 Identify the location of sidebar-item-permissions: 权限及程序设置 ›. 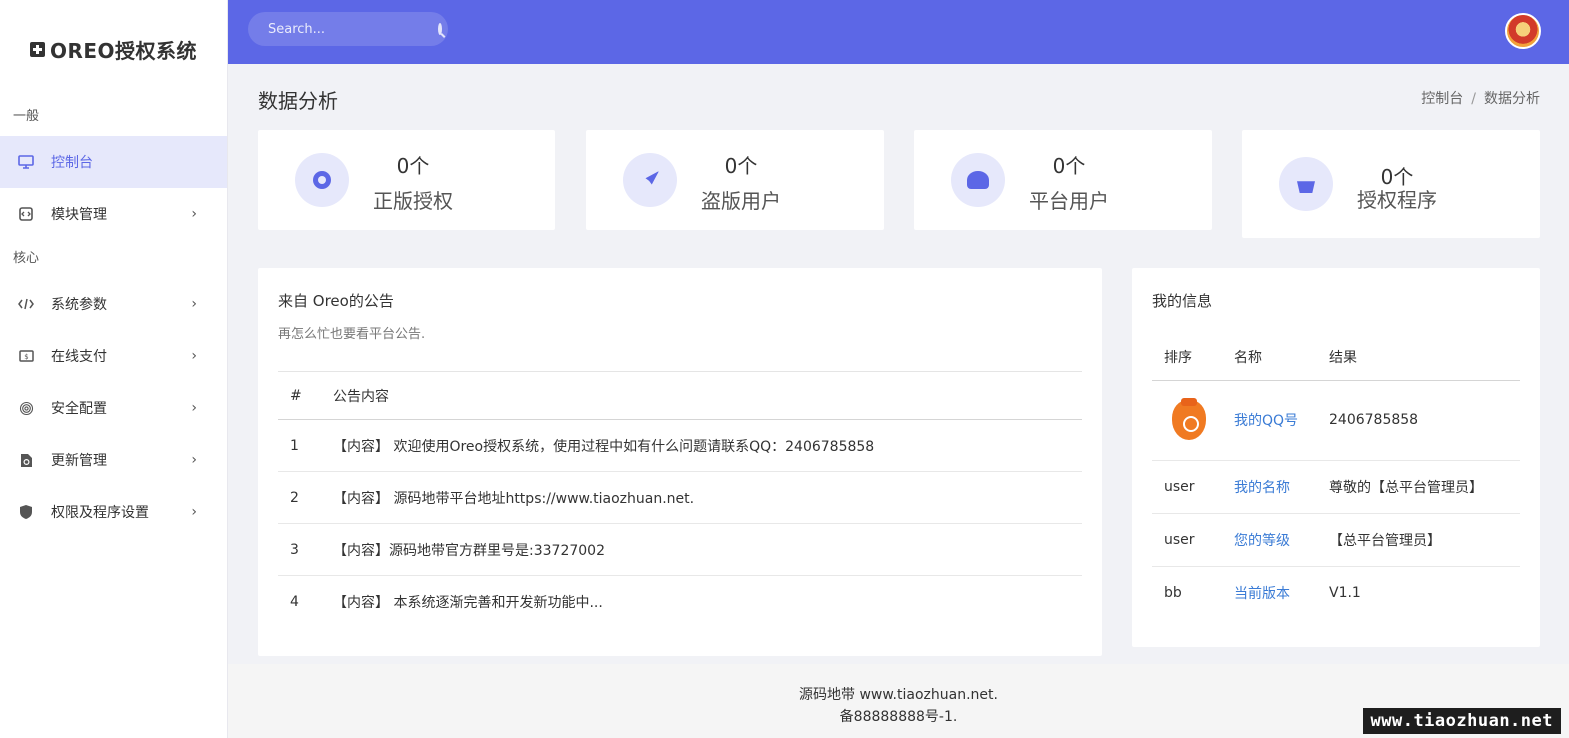
(113, 512).